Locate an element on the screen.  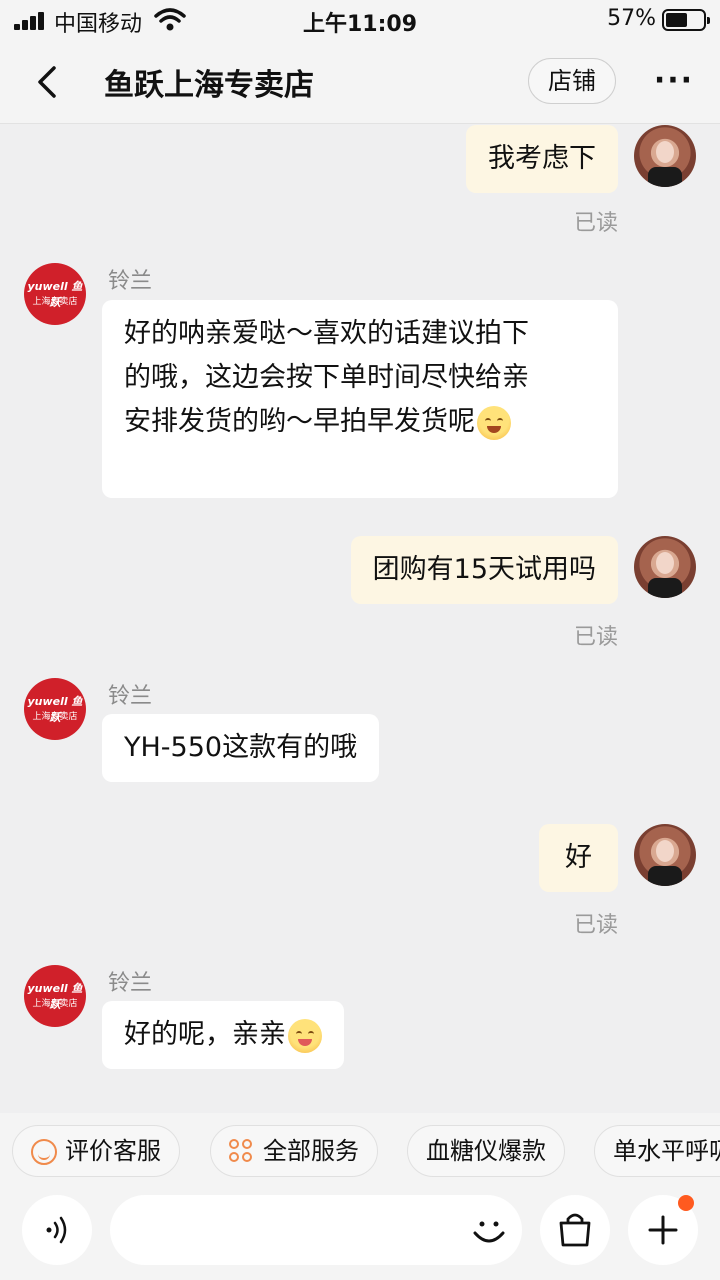
quick-reply-rate-service: 评价客服 is located at coordinates (96, 1151).